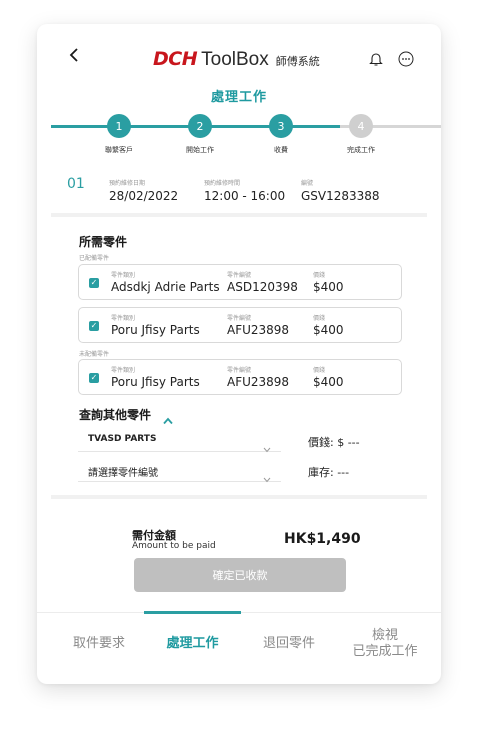 The height and width of the screenshot is (734, 478). What do you see at coordinates (281, 150) in the screenshot?
I see `step-3-label: 收費` at bounding box center [281, 150].